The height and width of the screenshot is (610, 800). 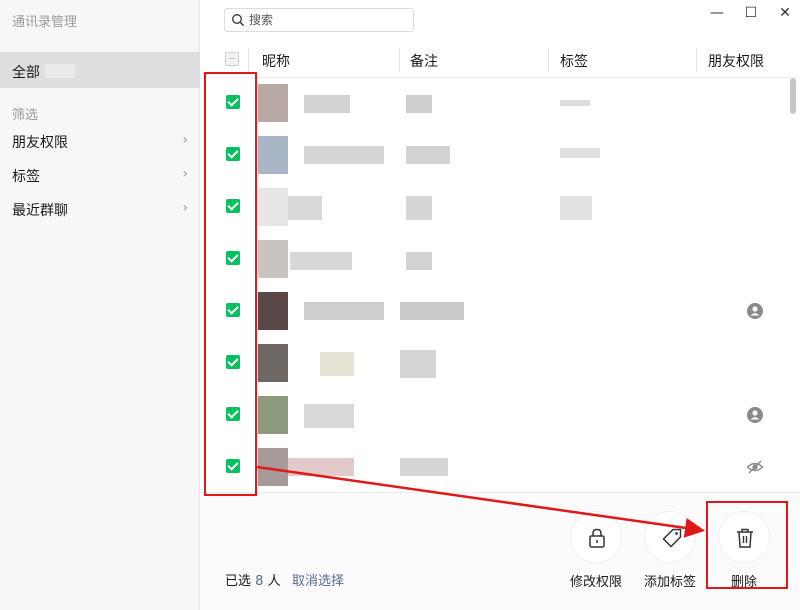 What do you see at coordinates (274, 581) in the screenshot?
I see `selected-suffix: 人` at bounding box center [274, 581].